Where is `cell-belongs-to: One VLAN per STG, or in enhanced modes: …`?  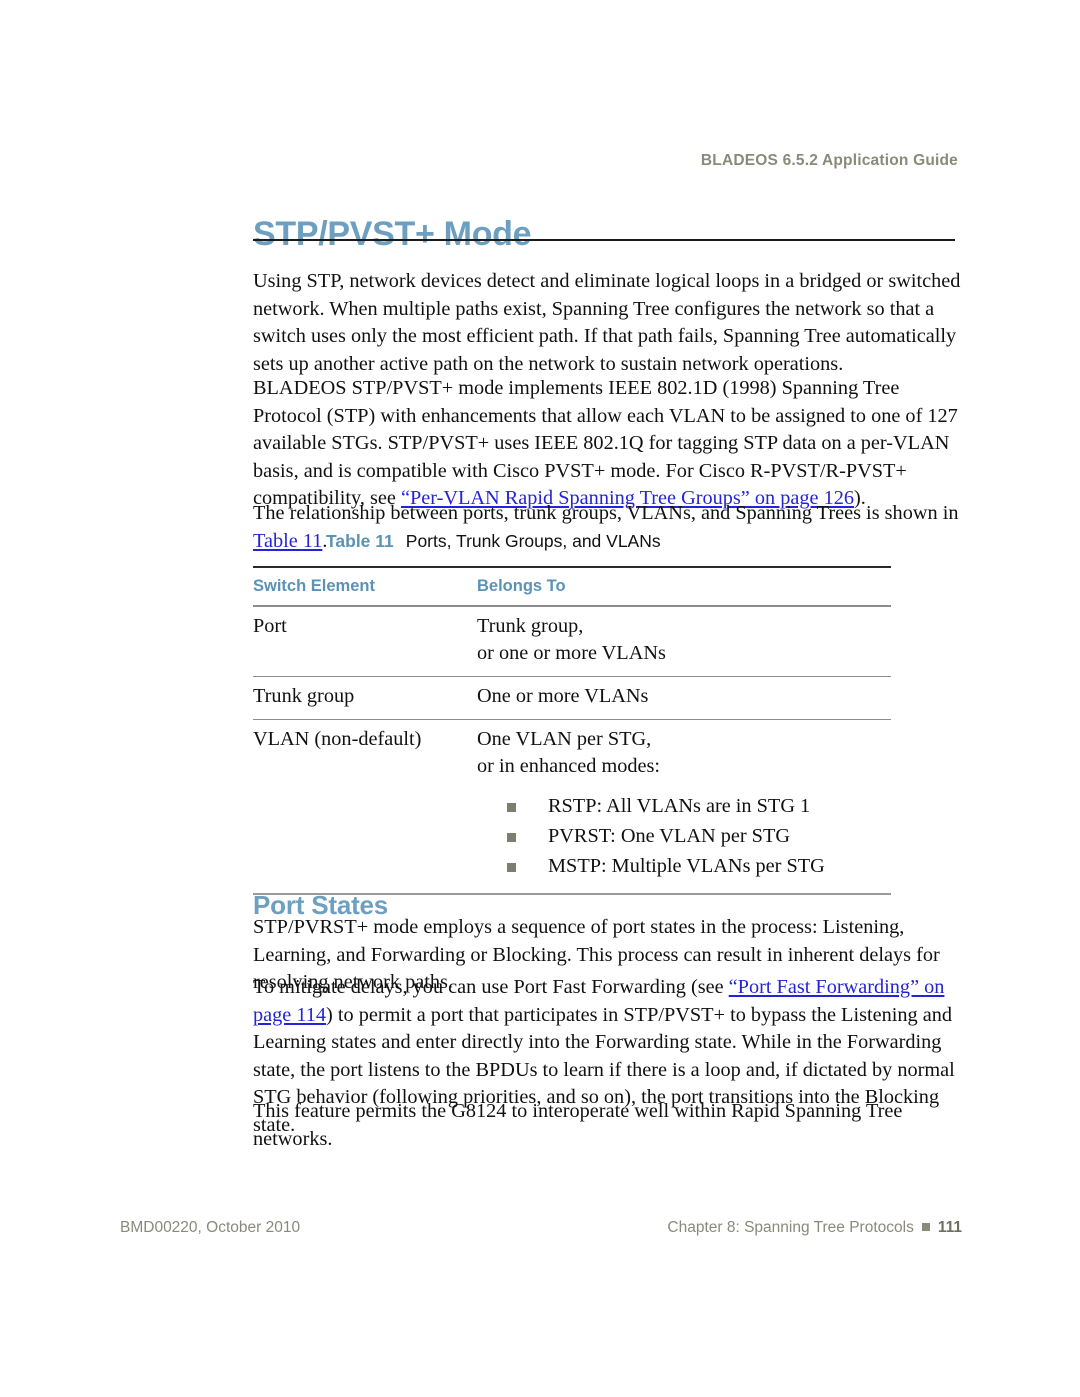 cell-belongs-to: One VLAN per STG, or in enhanced modes: … is located at coordinates (684, 807).